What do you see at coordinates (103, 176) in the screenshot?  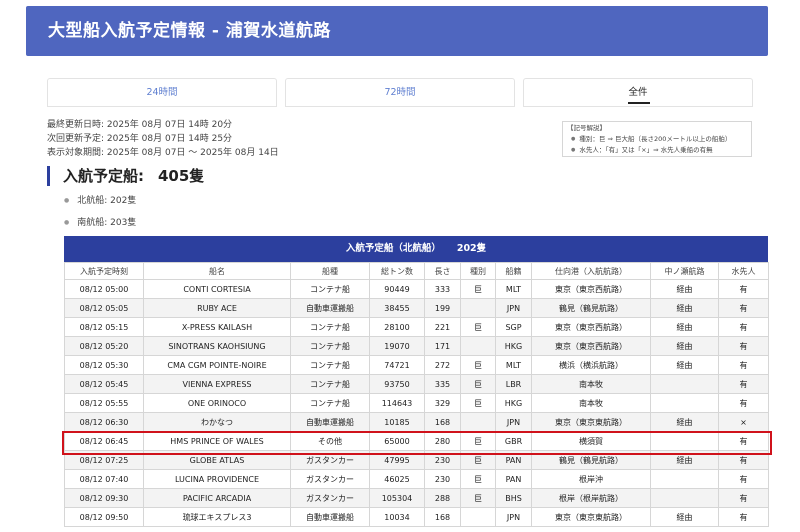 I see `section-title: 入航予定船:` at bounding box center [103, 176].